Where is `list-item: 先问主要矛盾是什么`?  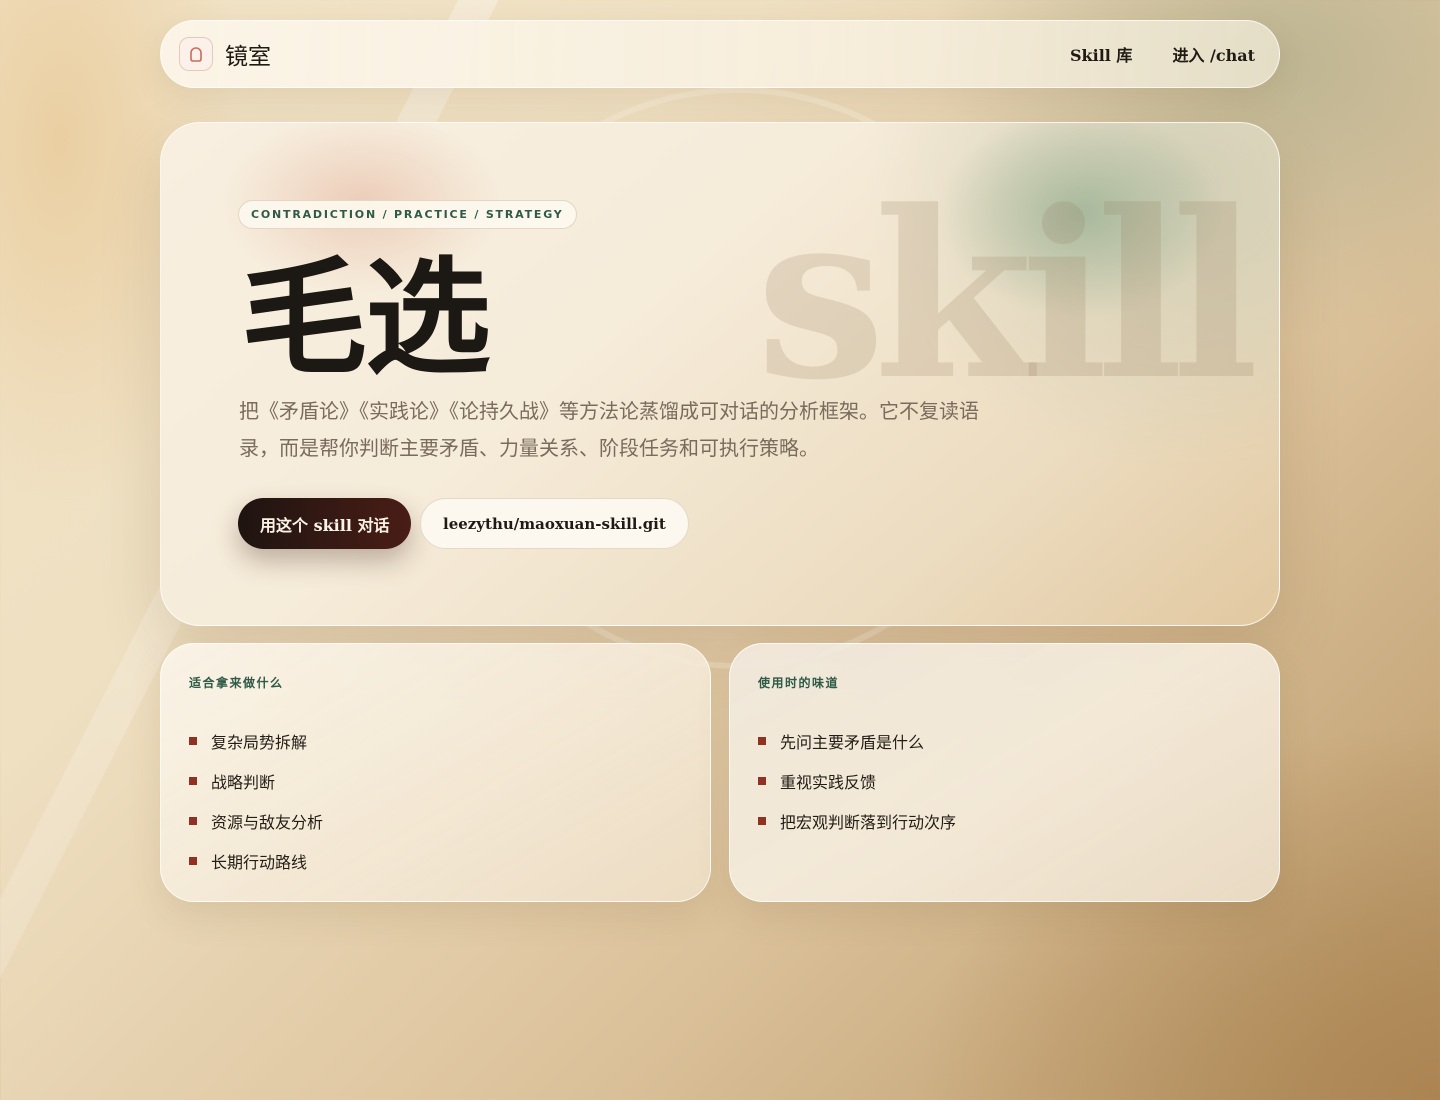 list-item: 先问主要矛盾是什么 is located at coordinates (1004, 741).